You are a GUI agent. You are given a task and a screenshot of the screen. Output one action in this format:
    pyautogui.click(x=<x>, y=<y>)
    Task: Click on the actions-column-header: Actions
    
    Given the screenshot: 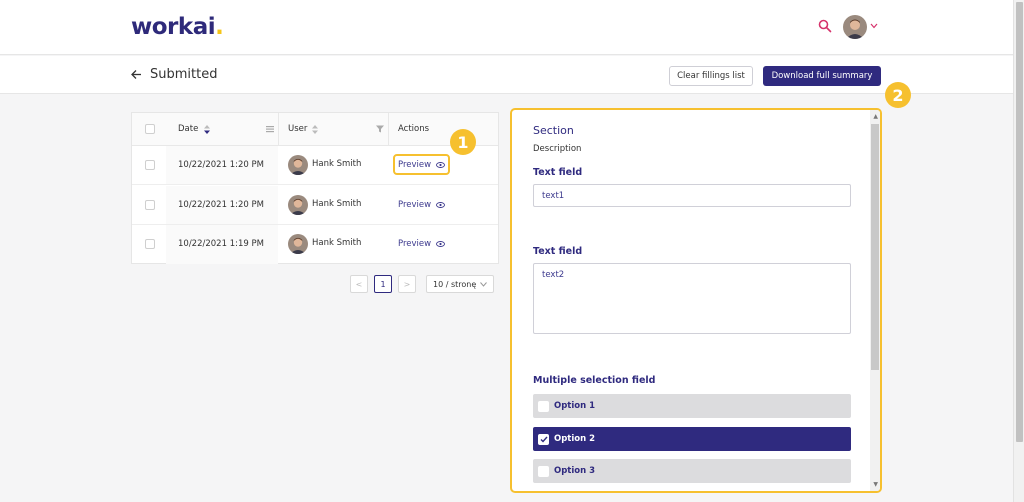 What is the action you would take?
    pyautogui.click(x=414, y=129)
    